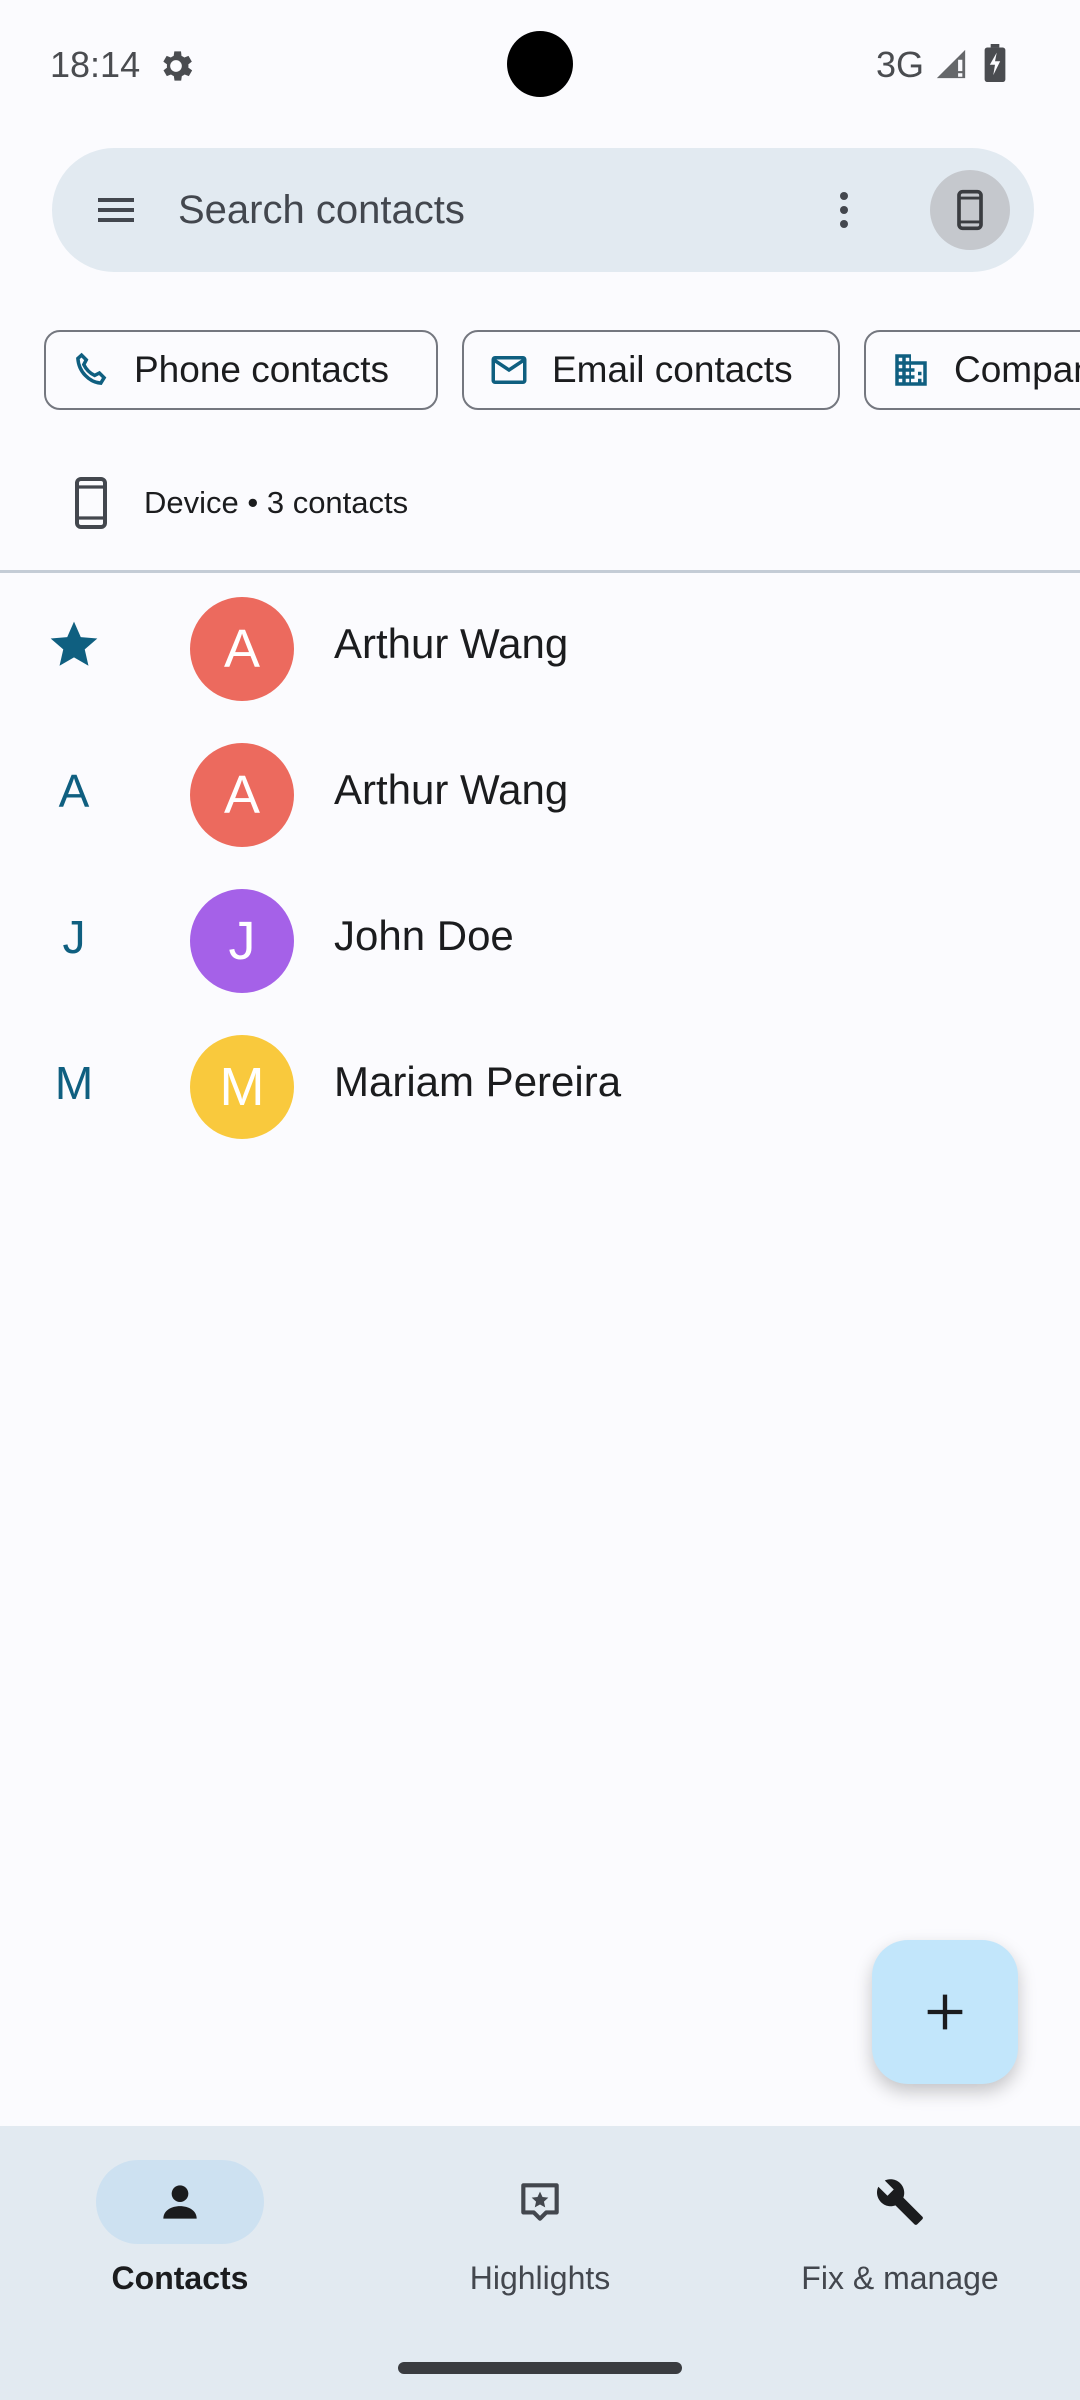 This screenshot has width=1080, height=2400. I want to click on contact-row: M M Mariam Pereira, so click(540, 1087).